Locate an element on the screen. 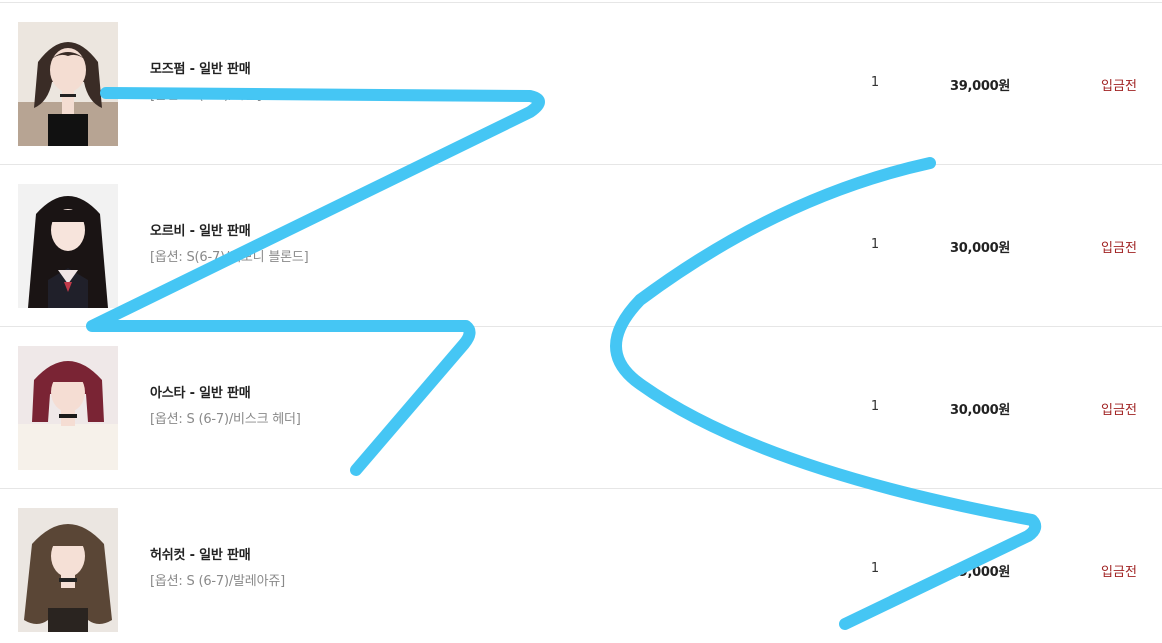  product-option: [옵션: S (6-7)/아론] is located at coordinates (206, 95).